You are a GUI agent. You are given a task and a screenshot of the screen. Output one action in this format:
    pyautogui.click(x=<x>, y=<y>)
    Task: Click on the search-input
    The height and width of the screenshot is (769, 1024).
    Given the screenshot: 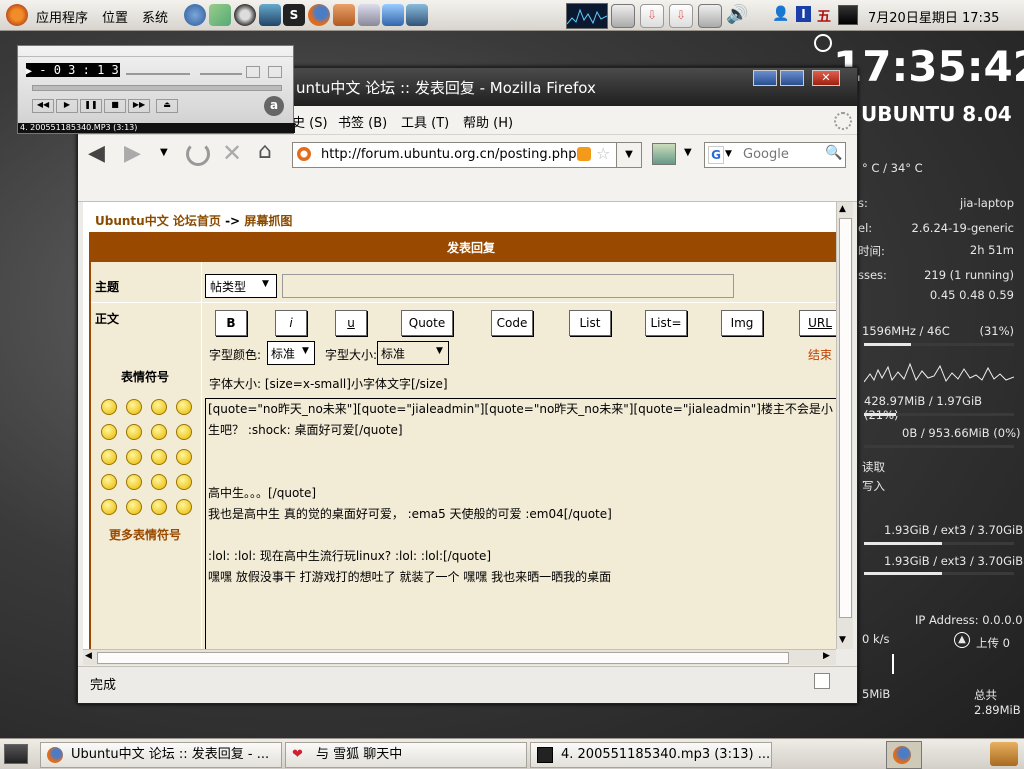 What is the action you would take?
    pyautogui.click(x=783, y=154)
    